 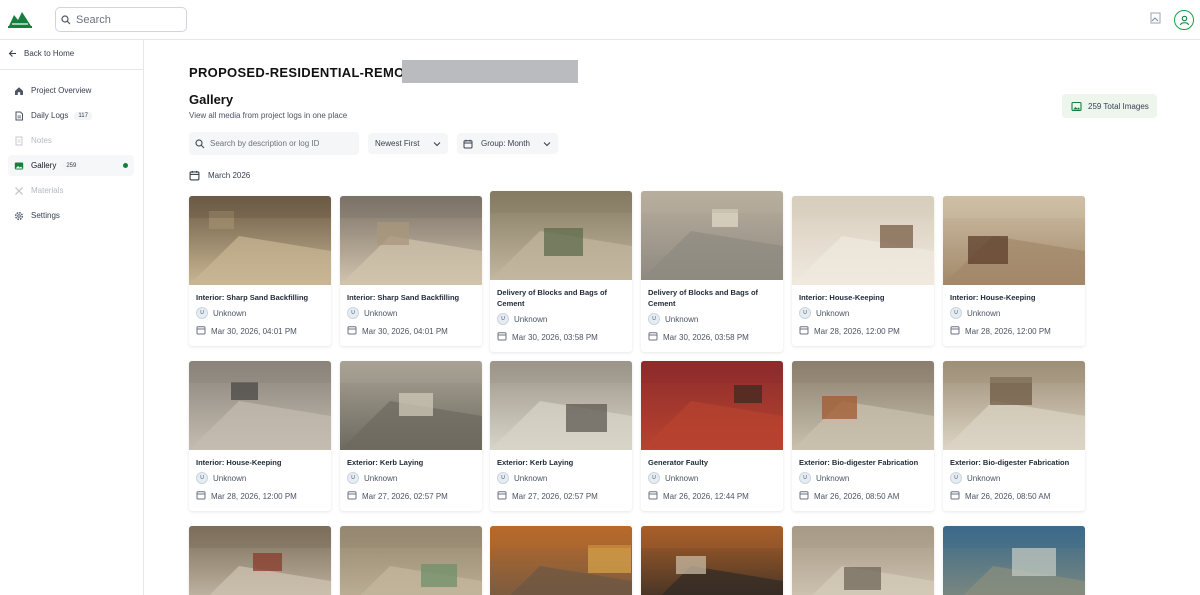 I want to click on sort-dropdown: Newest First, so click(x=408, y=143).